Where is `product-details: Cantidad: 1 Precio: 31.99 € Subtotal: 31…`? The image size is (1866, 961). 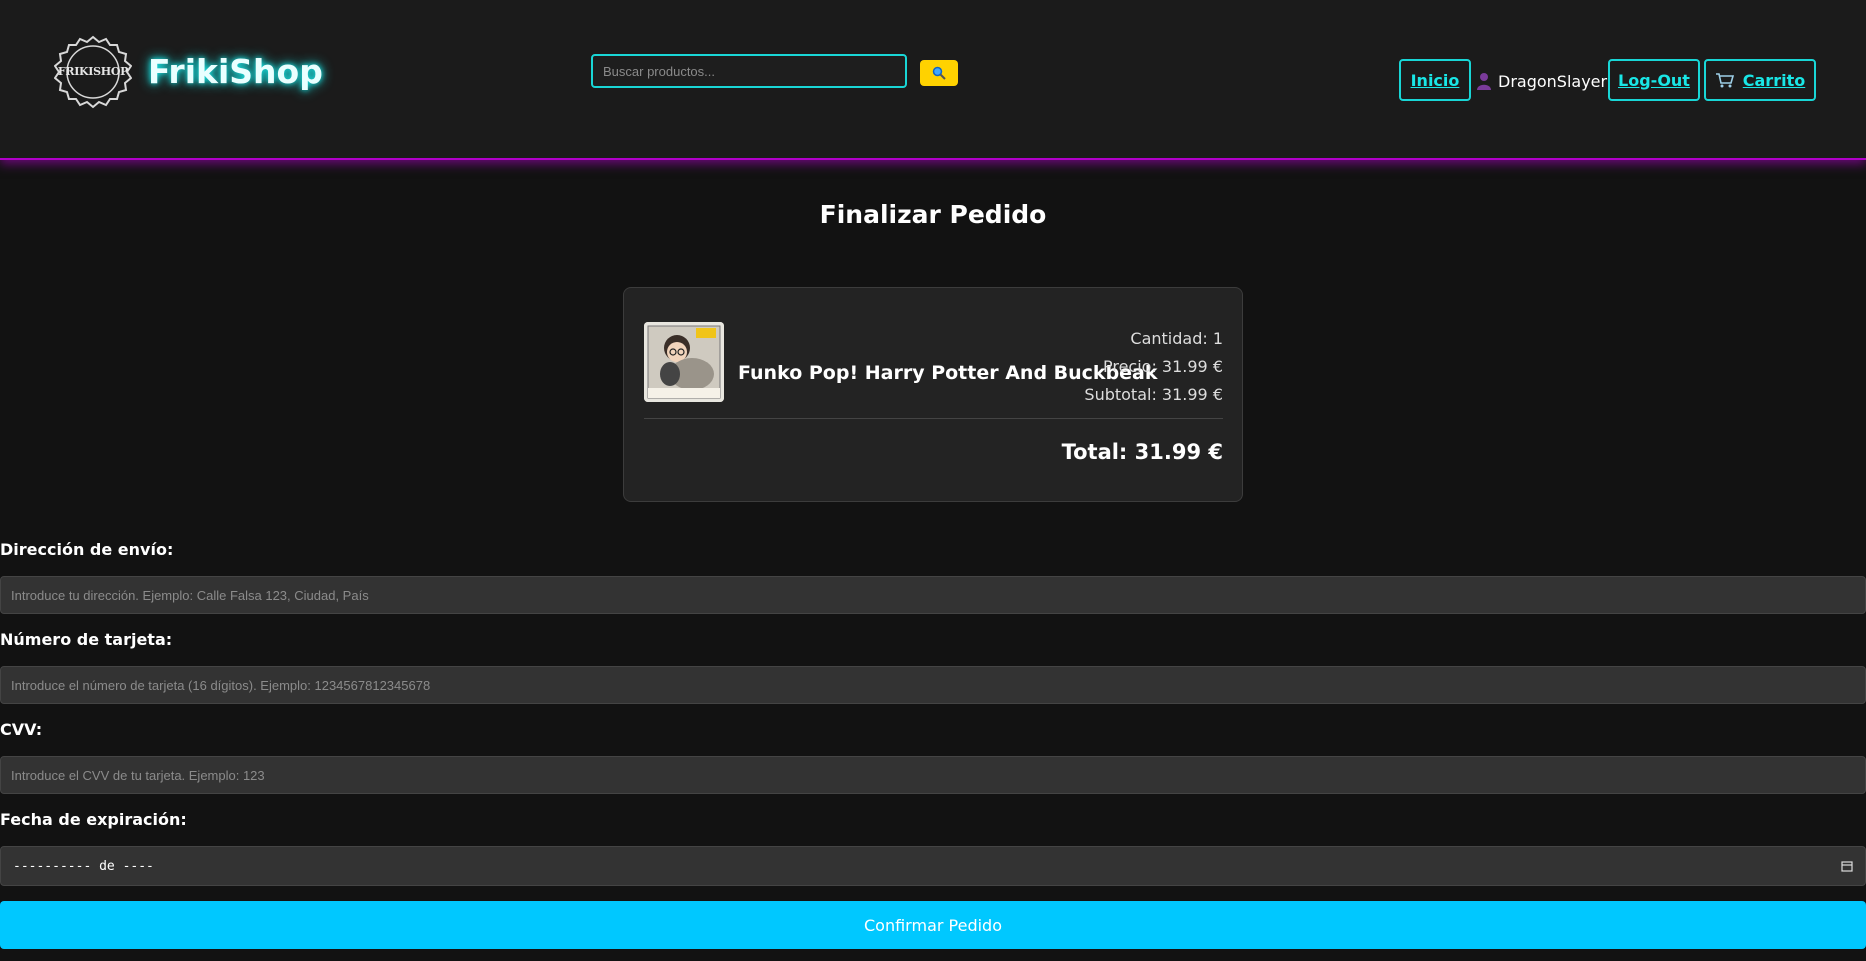
product-details: Cantidad: 1 Precio: 31.99 € Subtotal: 31… is located at coordinates (1153, 367).